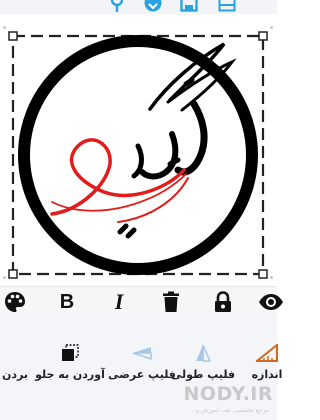 The height and width of the screenshot is (420, 320). Describe the element at coordinates (267, 353) in the screenshot. I see `resize-ruler-icon` at that location.